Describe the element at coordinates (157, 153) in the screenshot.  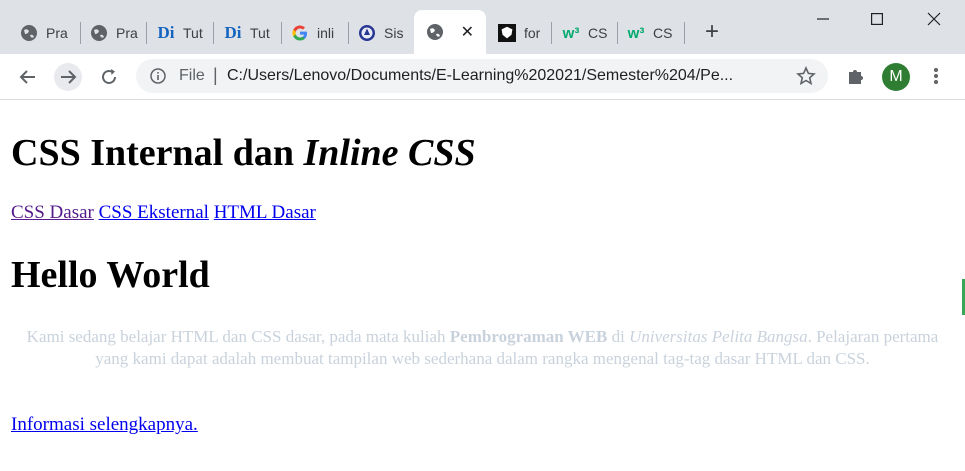
I see `heading-text: CSS Internal dan` at that location.